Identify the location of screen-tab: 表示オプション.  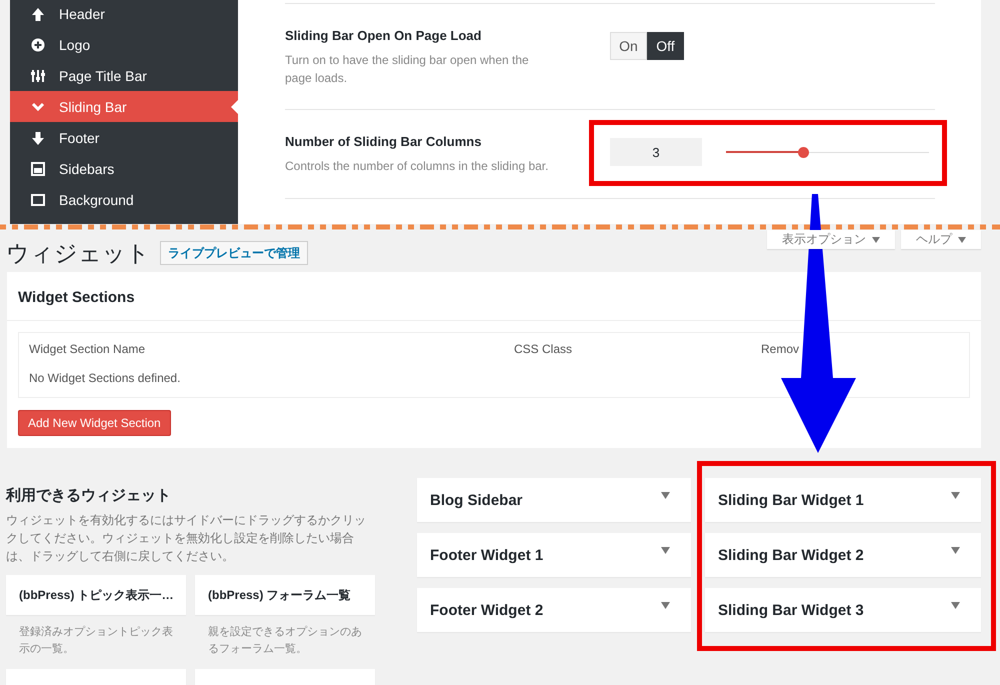
(831, 239).